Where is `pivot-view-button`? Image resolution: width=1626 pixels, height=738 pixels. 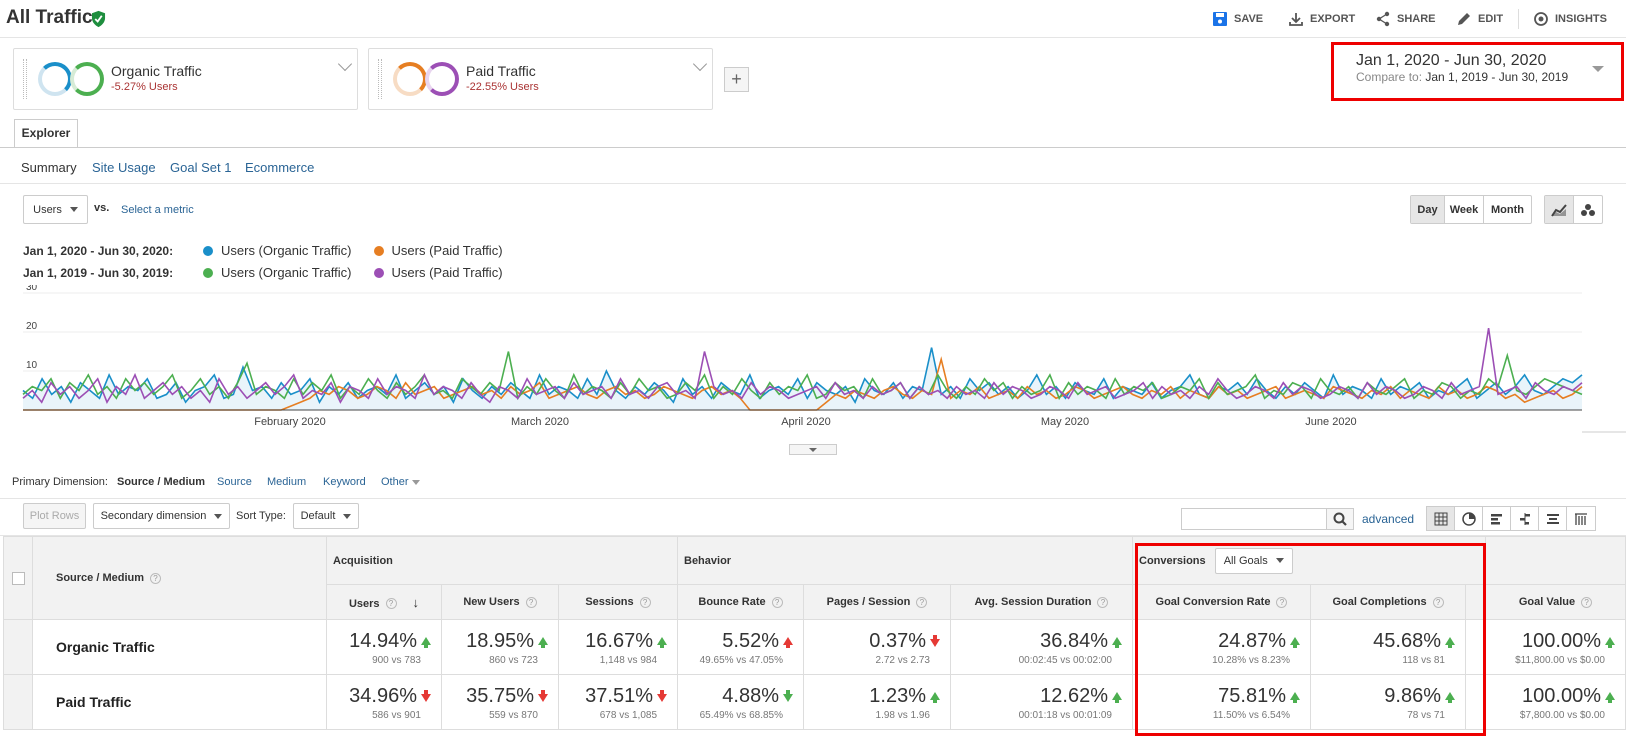
pivot-view-button is located at coordinates (1581, 518).